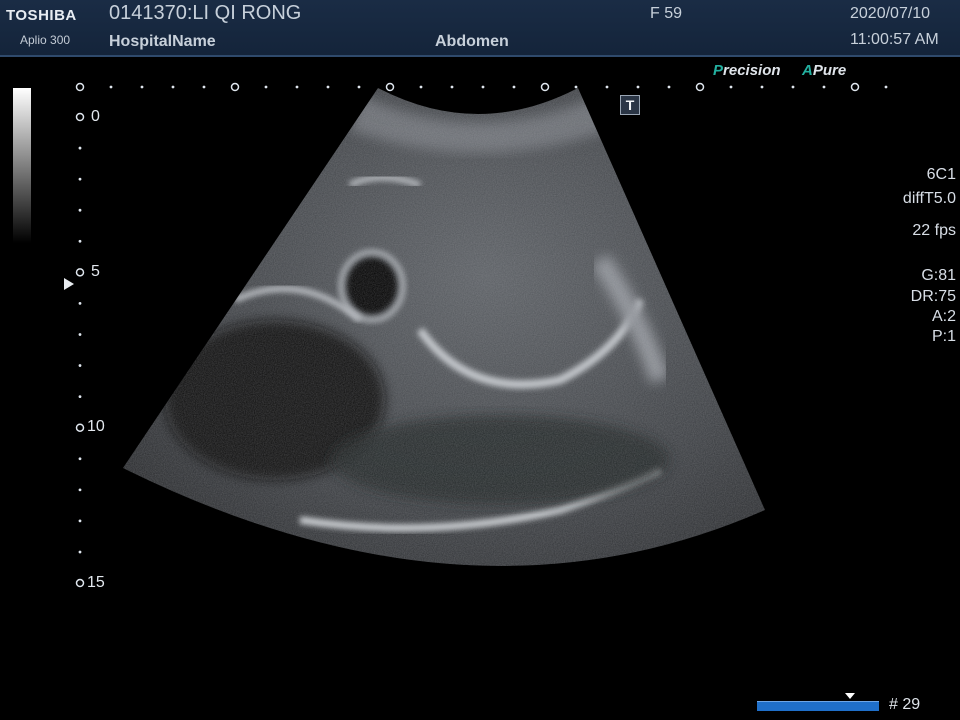 The height and width of the screenshot is (720, 960). What do you see at coordinates (96, 426) in the screenshot?
I see `depth-label-10: 10` at bounding box center [96, 426].